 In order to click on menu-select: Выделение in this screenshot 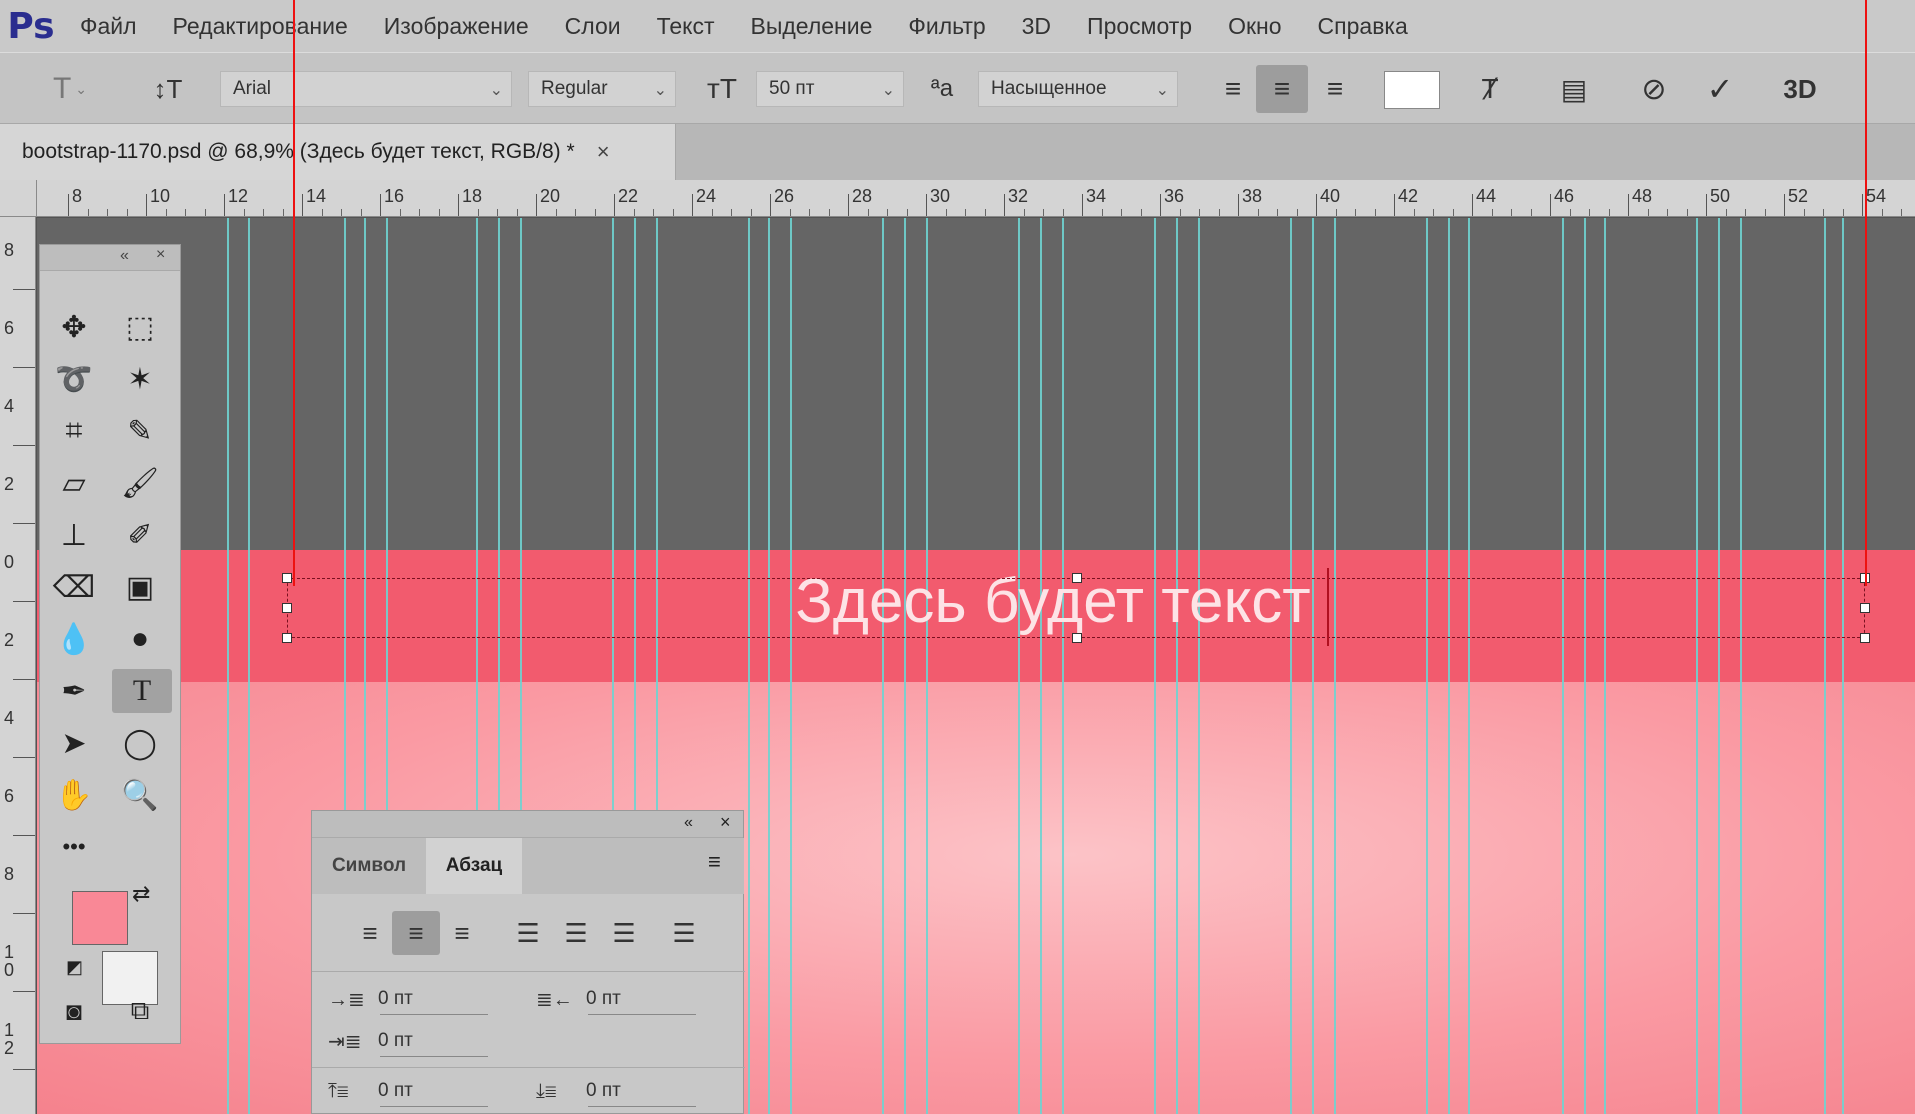, I will do `click(812, 26)`.